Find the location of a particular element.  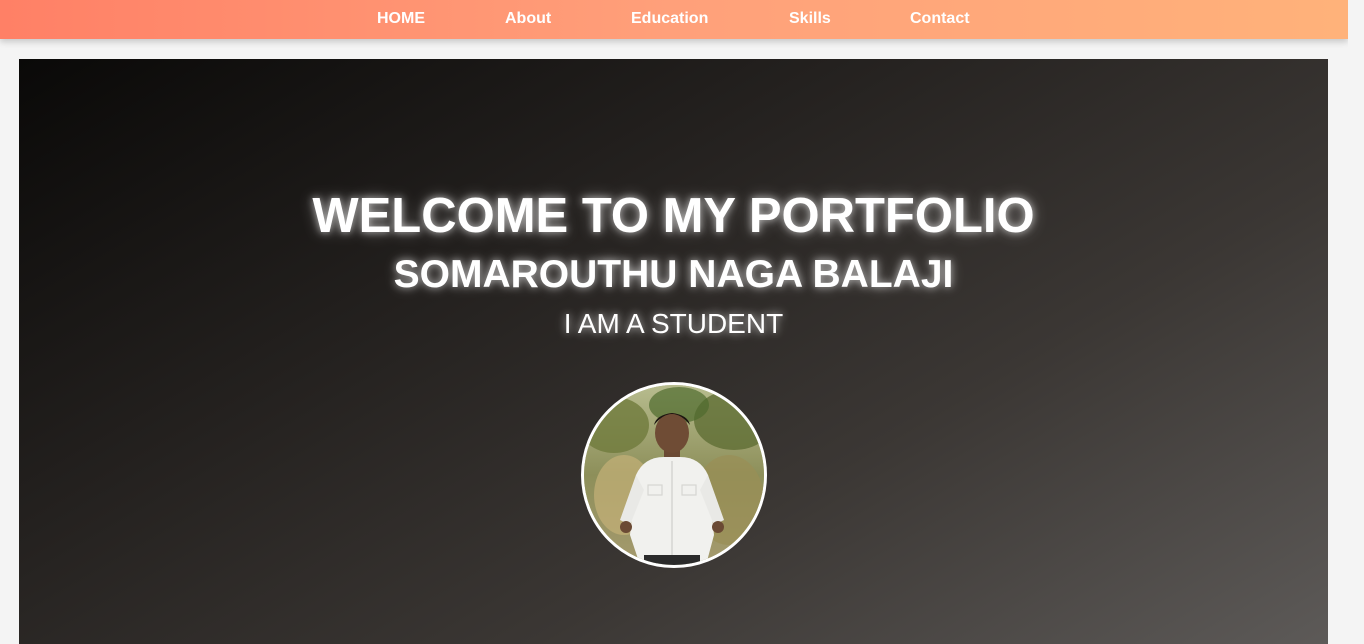

nav-link-contact: Contact is located at coordinates (940, 19).